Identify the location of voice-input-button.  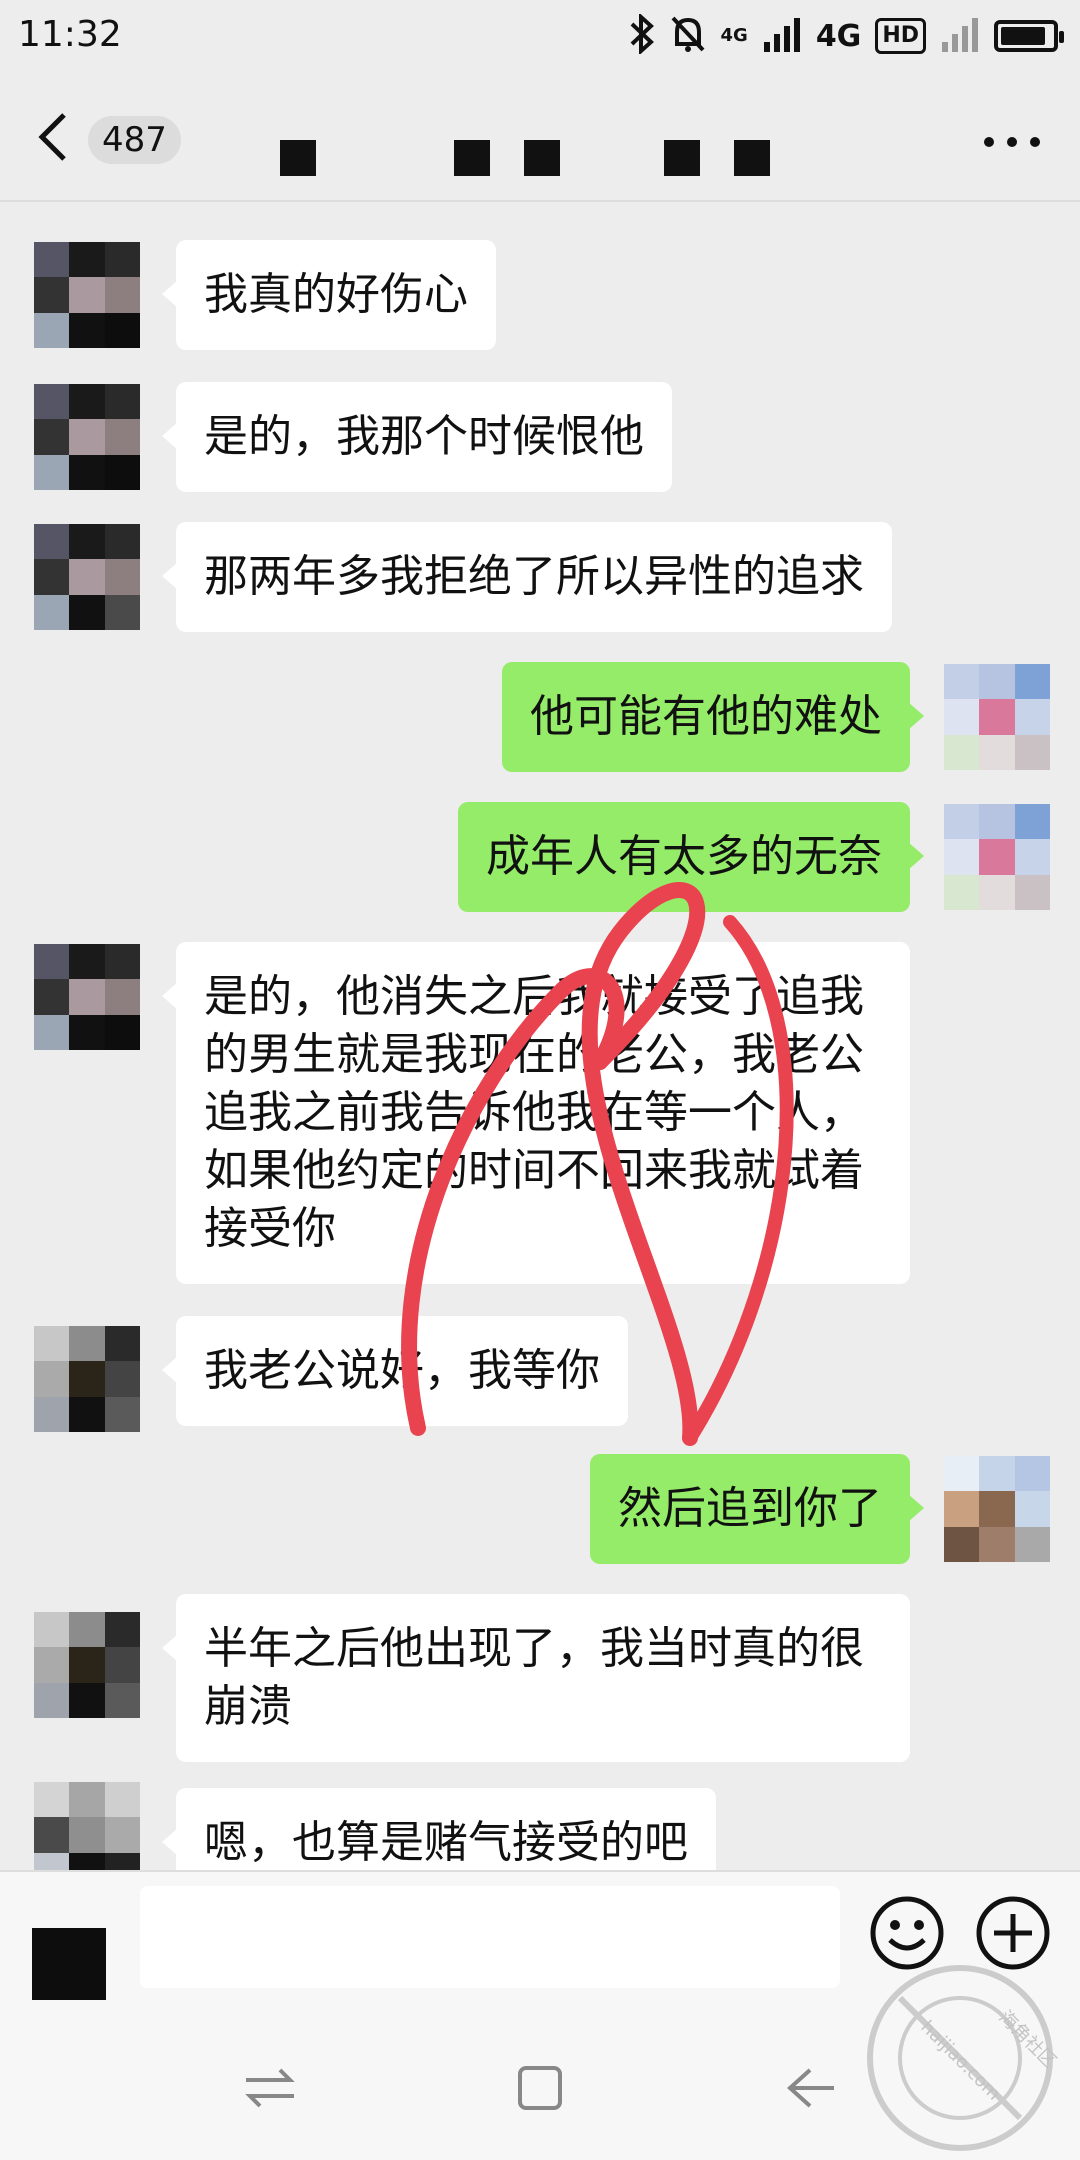
(69, 1964).